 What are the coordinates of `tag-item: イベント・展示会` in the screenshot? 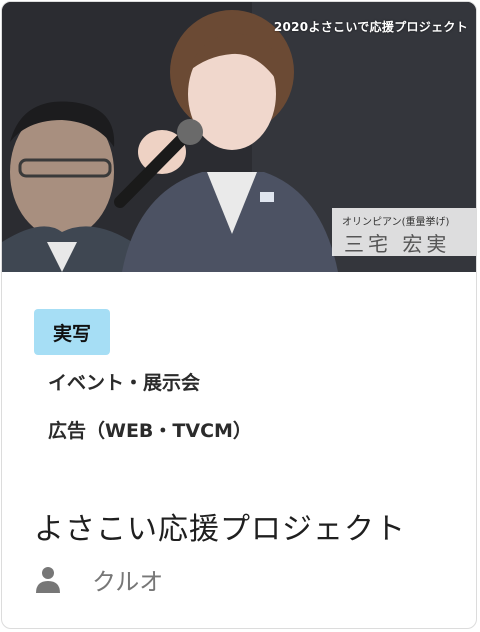 It's located at (124, 381).